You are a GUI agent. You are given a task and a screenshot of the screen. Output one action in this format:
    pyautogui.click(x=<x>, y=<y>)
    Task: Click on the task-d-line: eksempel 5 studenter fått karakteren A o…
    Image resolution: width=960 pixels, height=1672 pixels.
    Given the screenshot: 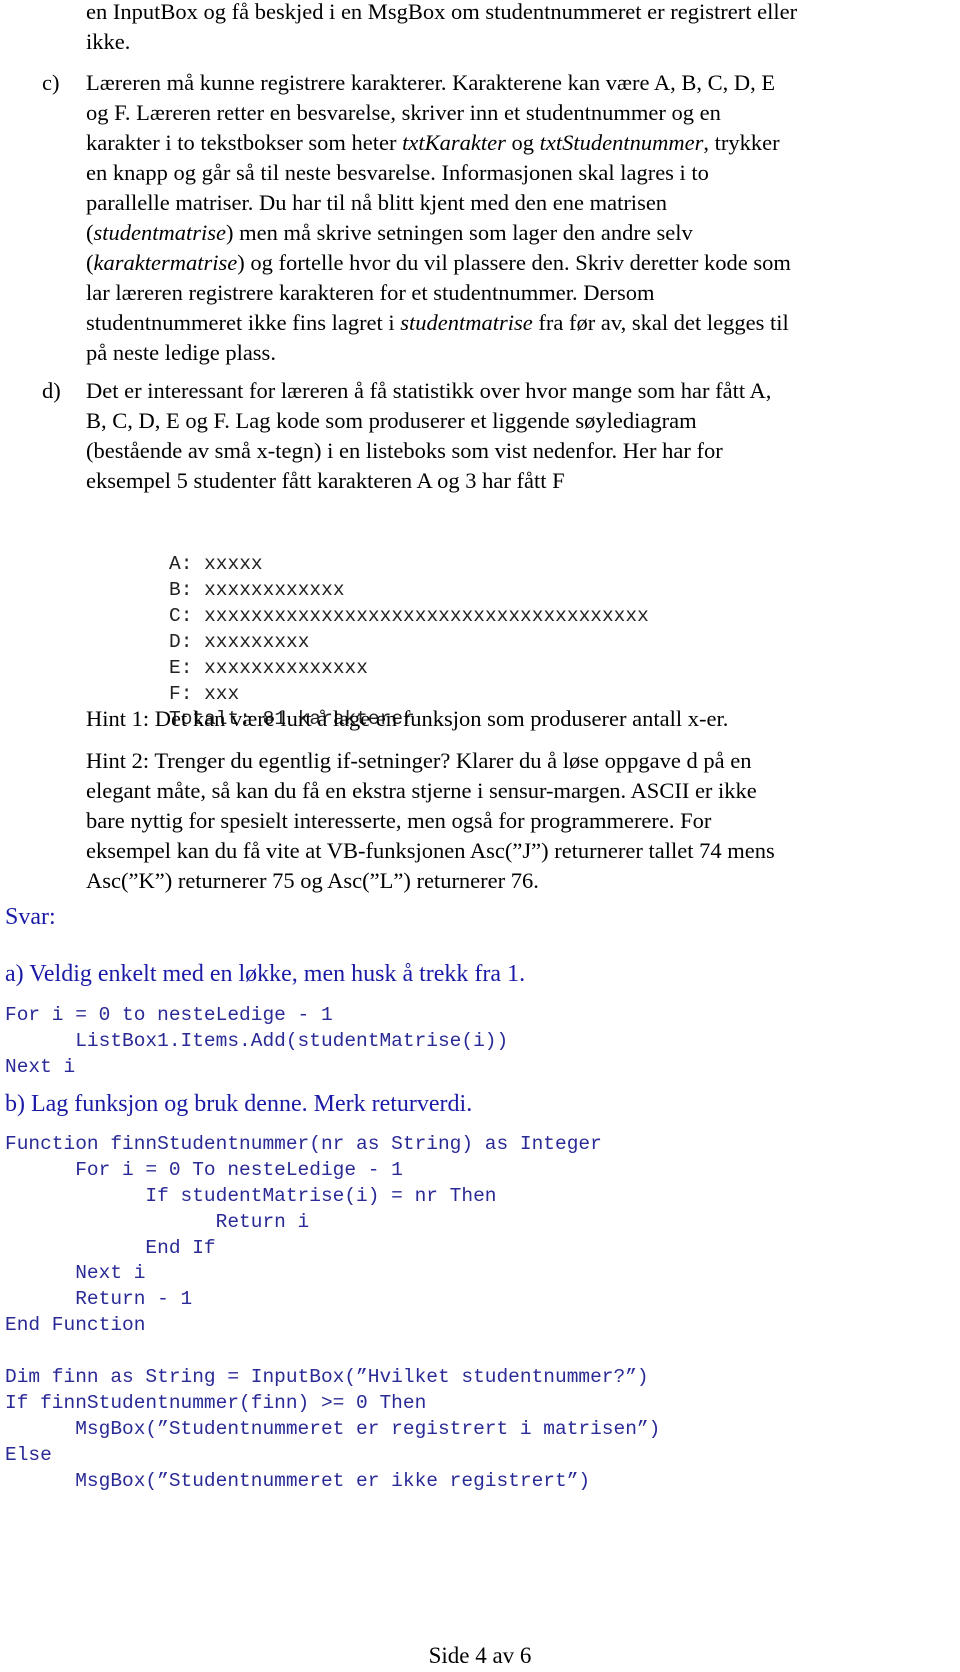 What is the action you would take?
    pyautogui.click(x=325, y=480)
    